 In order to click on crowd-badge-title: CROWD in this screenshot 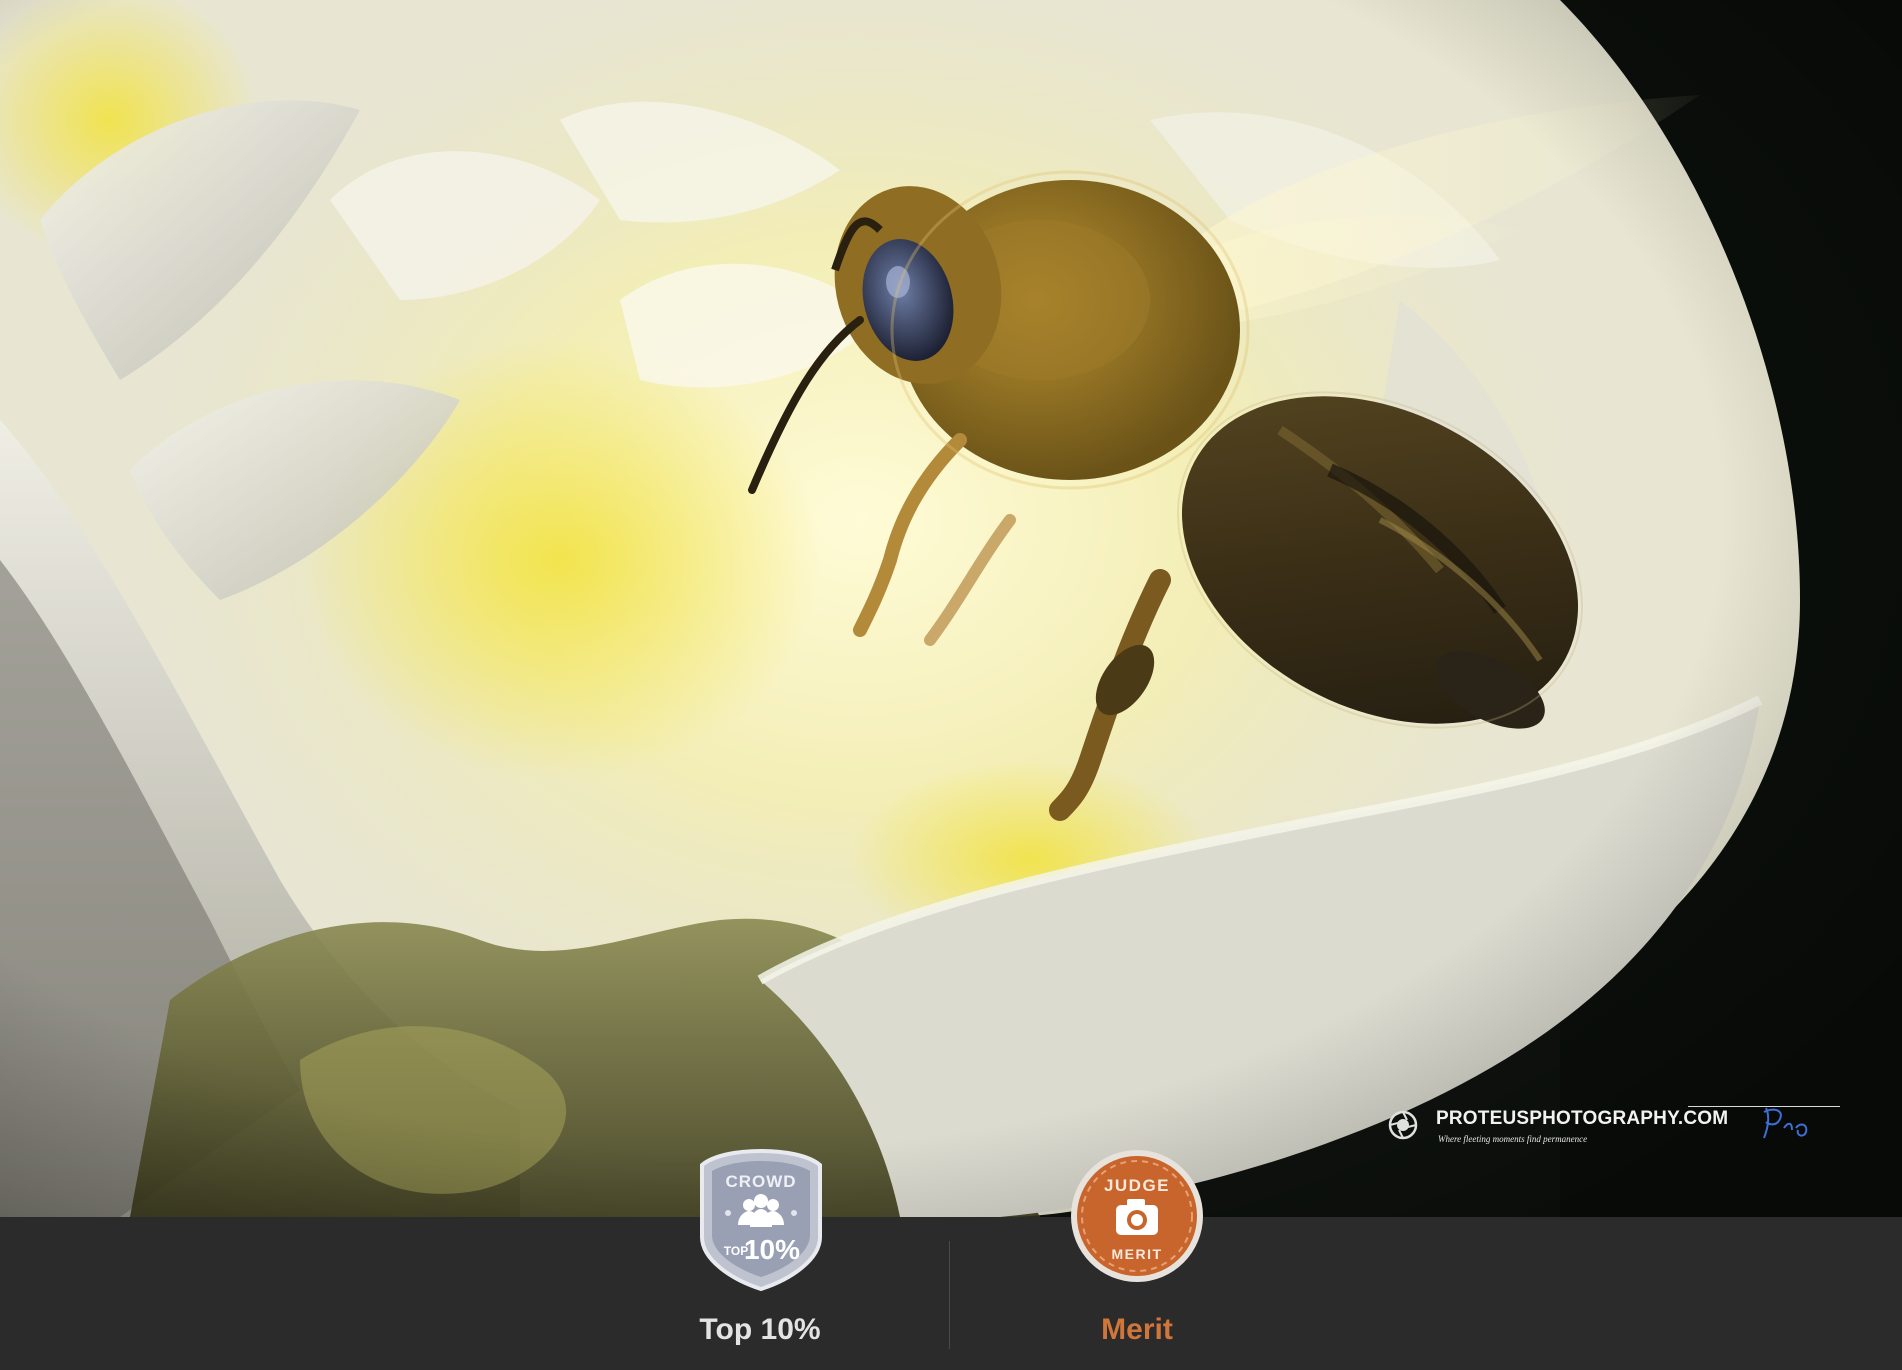, I will do `click(760, 1181)`.